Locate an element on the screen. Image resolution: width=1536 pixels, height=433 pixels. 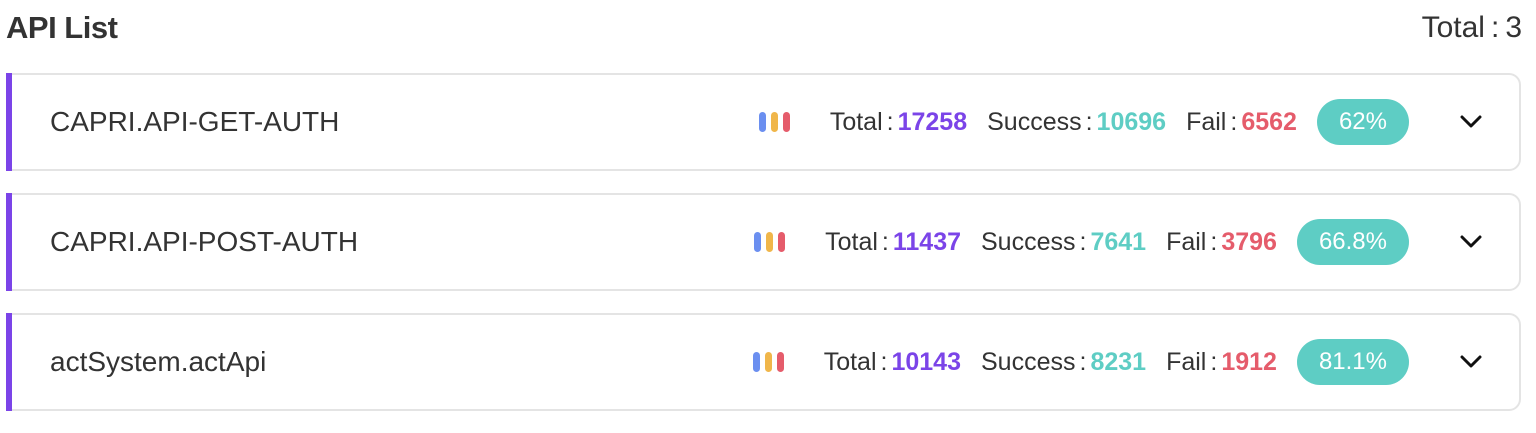
stat-fail-value: 3796 is located at coordinates (1249, 241).